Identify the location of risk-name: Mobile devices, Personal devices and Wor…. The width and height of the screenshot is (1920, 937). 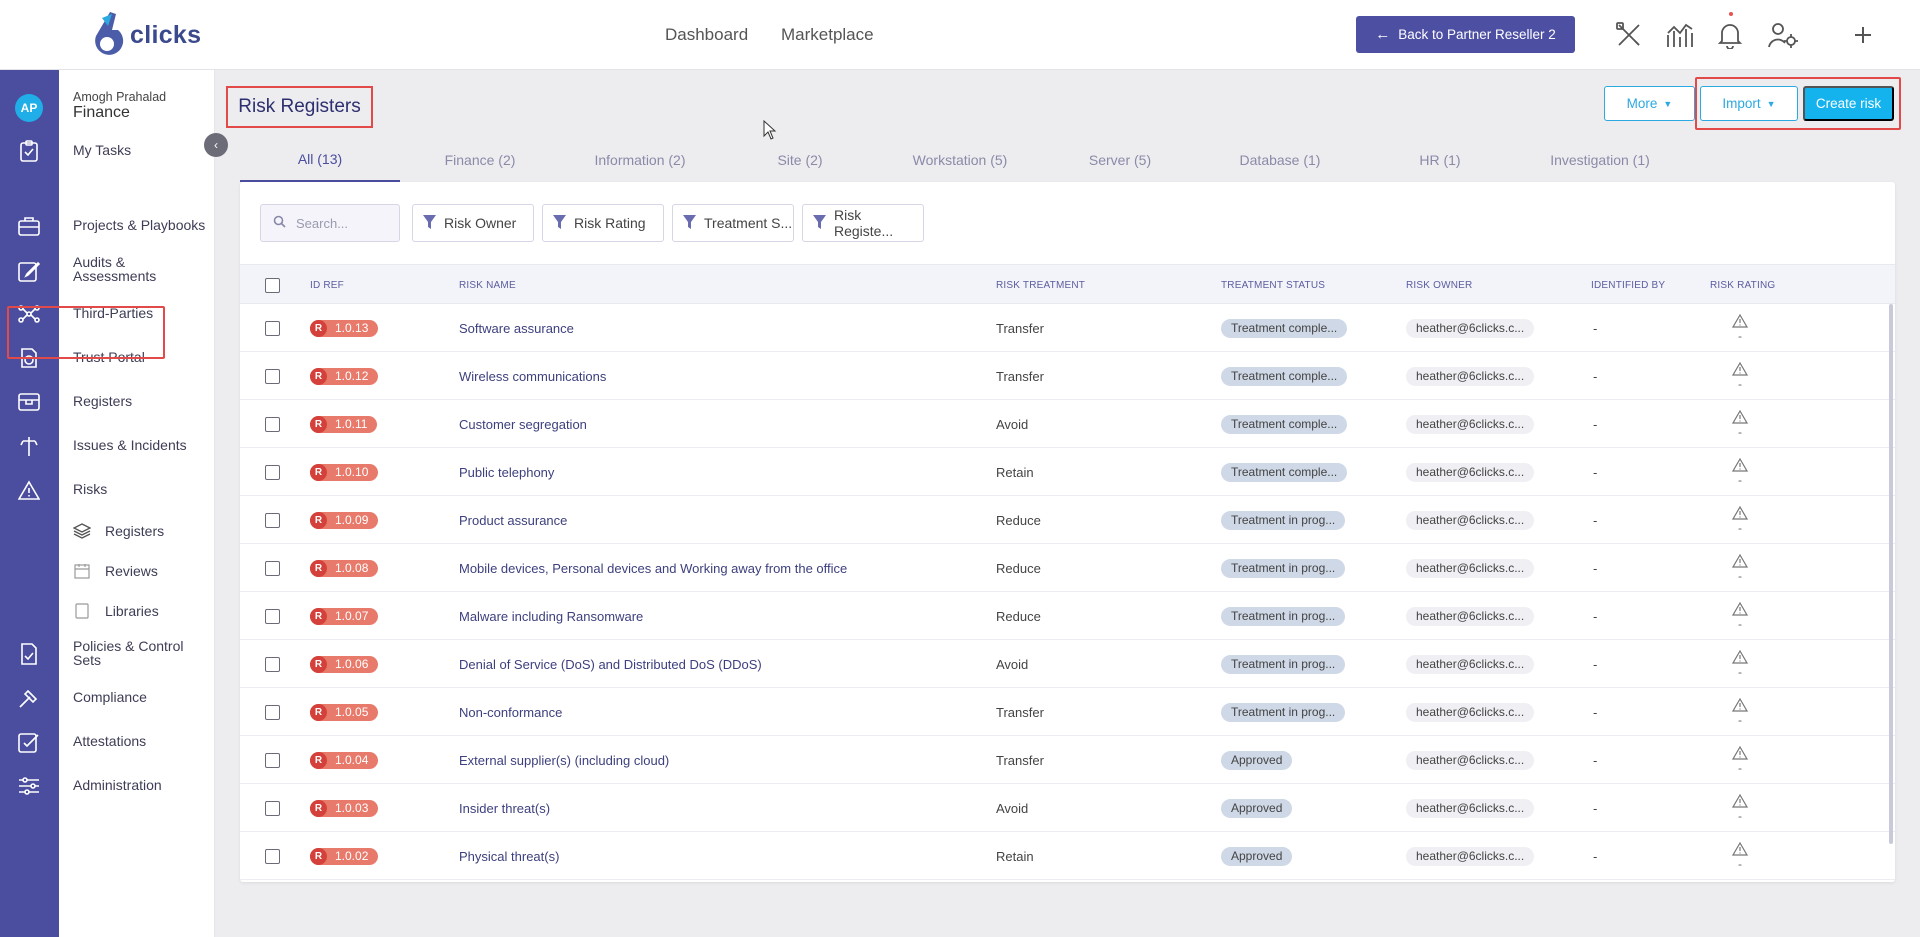
(653, 568).